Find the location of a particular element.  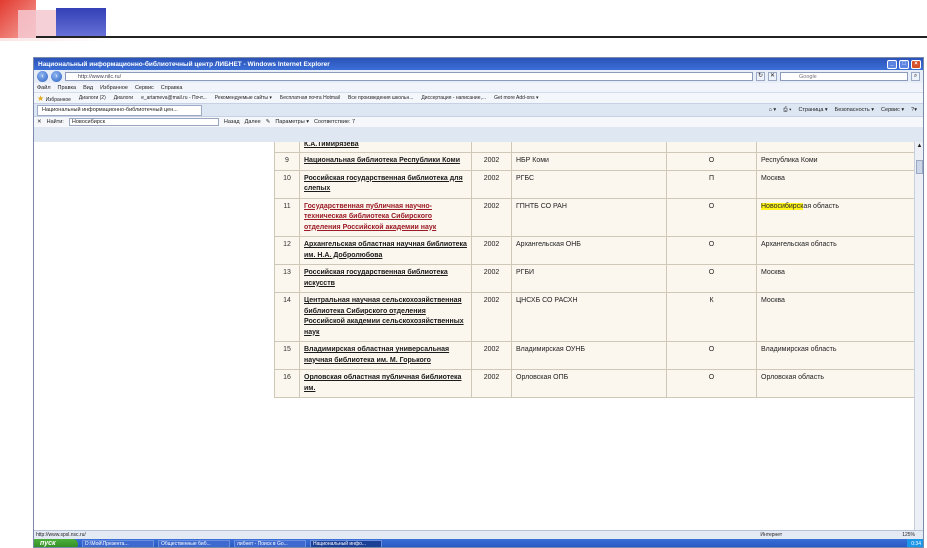

decor-square-pink is located at coordinates (38, 24).